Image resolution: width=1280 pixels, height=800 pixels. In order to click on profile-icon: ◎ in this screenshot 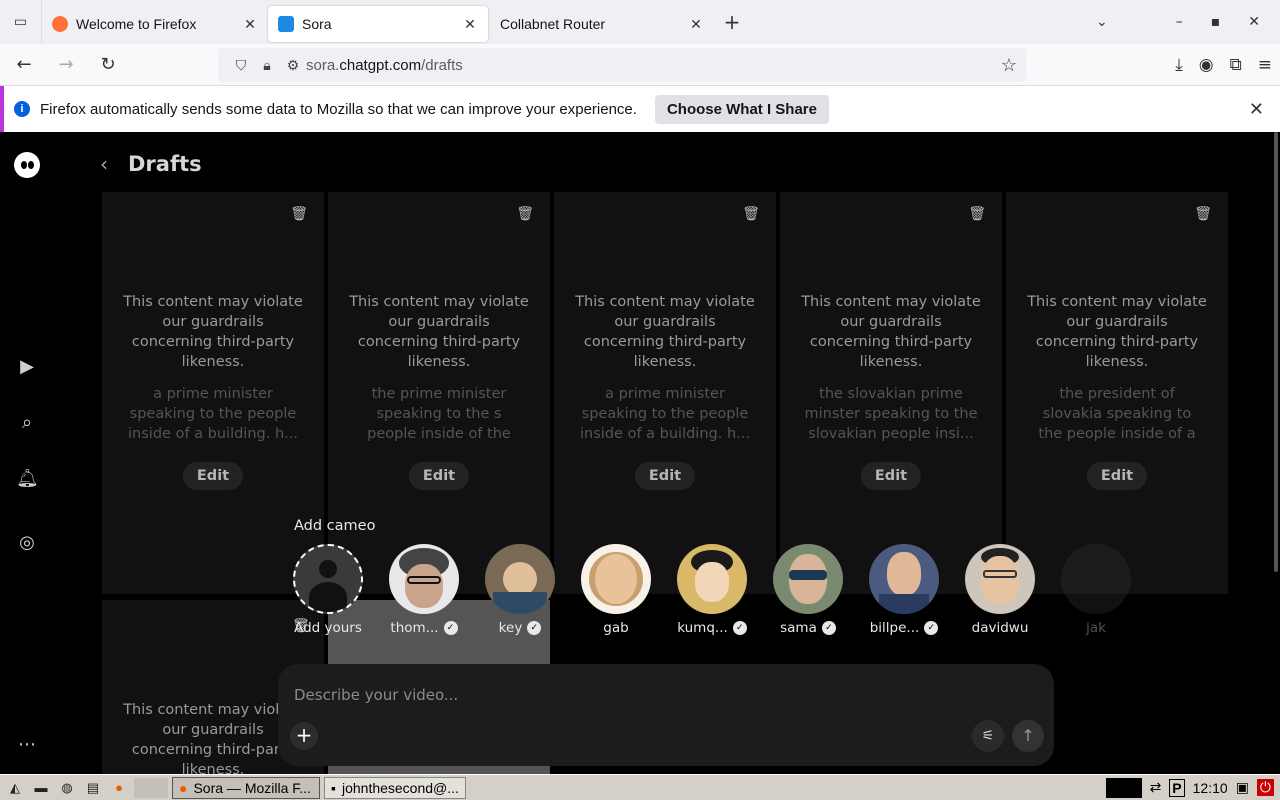, I will do `click(27, 543)`.